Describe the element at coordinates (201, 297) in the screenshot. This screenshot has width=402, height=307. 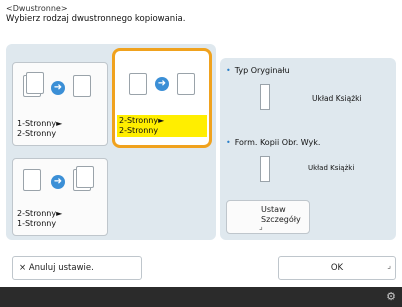
I see `status-bar: ⚙` at that location.